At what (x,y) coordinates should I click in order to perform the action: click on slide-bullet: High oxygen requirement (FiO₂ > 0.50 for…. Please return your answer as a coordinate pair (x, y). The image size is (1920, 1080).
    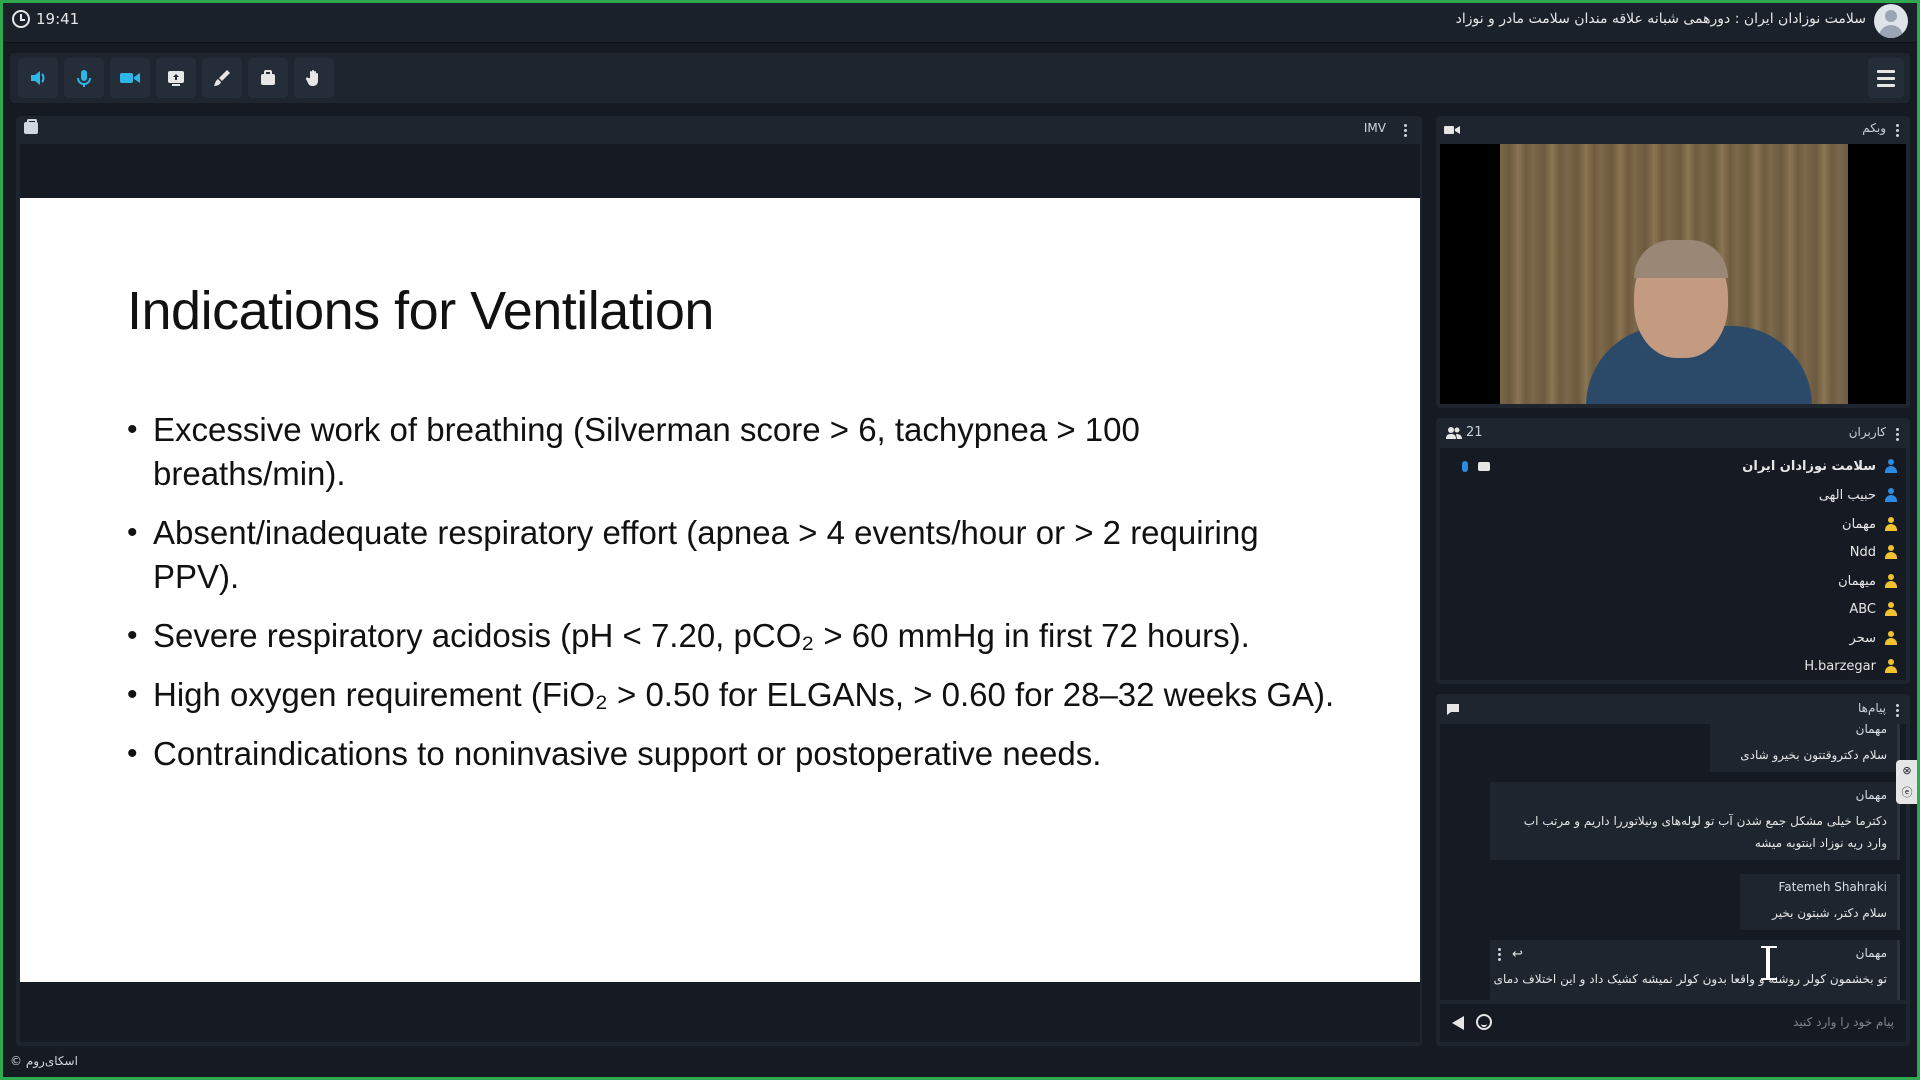
    Looking at the image, I should click on (732, 695).